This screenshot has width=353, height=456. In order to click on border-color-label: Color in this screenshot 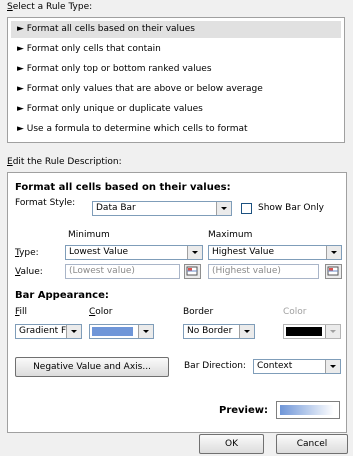, I will do `click(295, 312)`.